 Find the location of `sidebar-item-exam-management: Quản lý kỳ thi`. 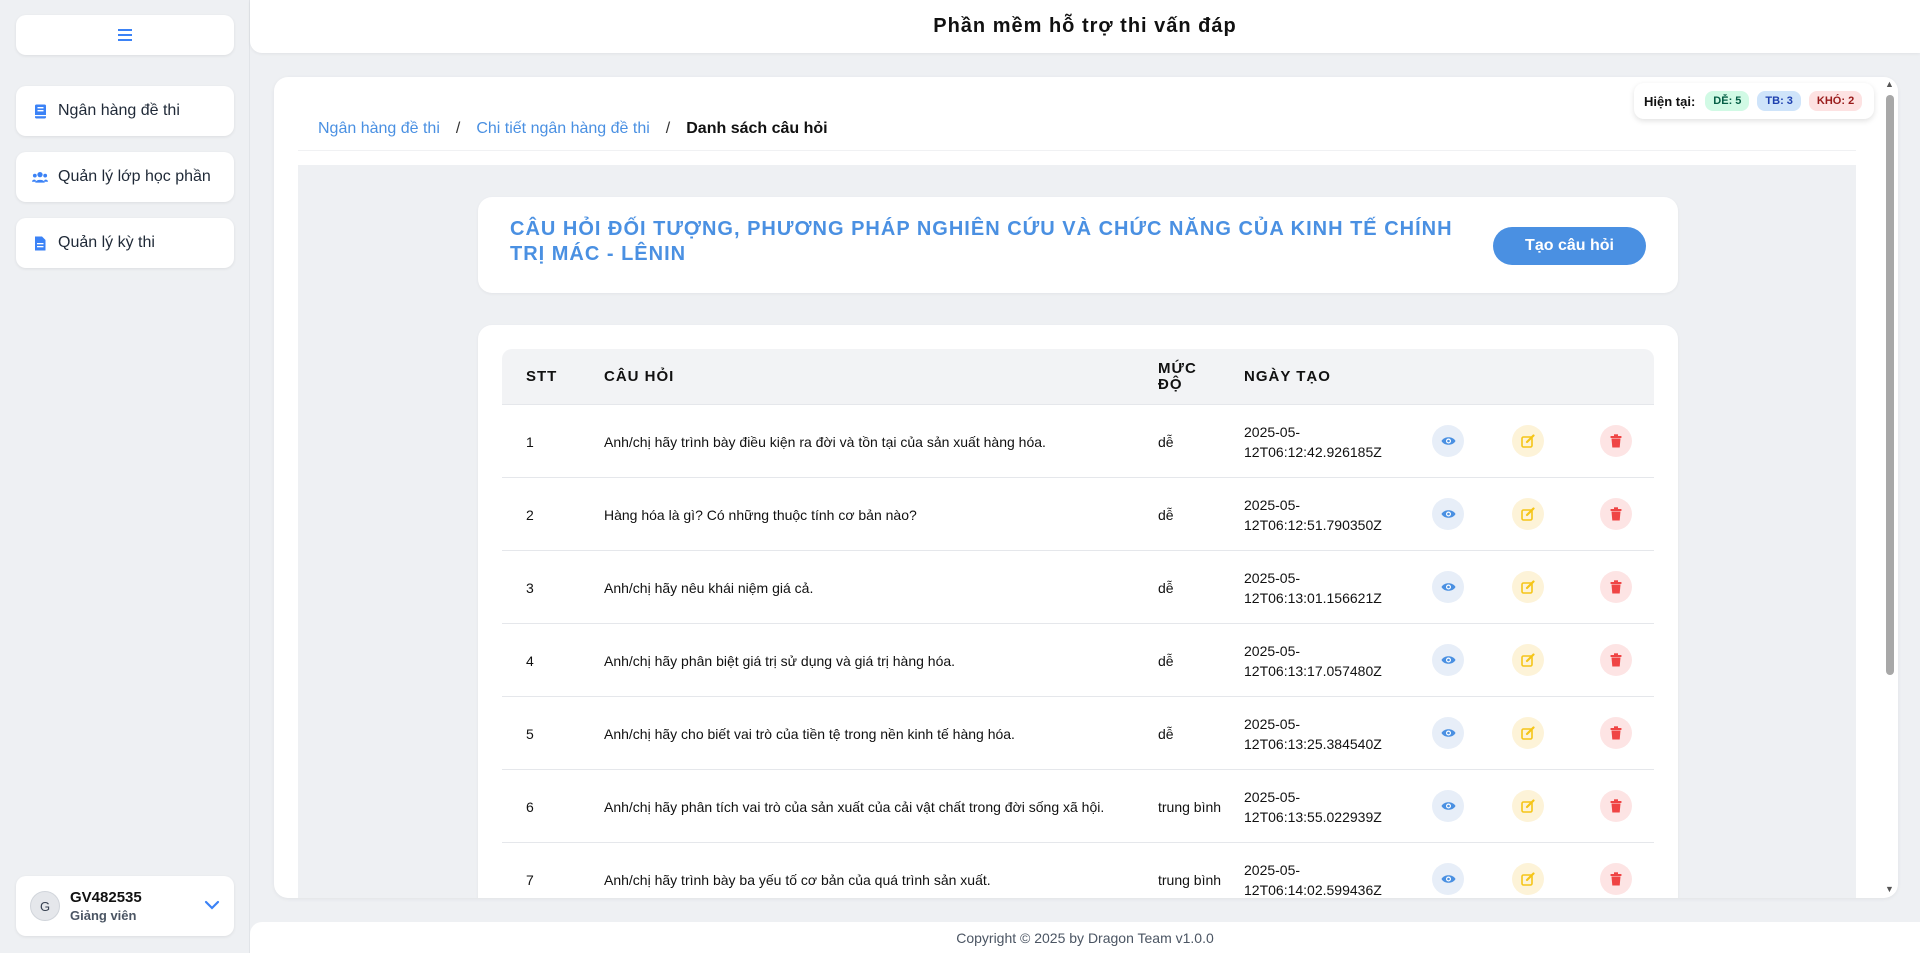

sidebar-item-exam-management: Quản lý kỳ thi is located at coordinates (125, 243).